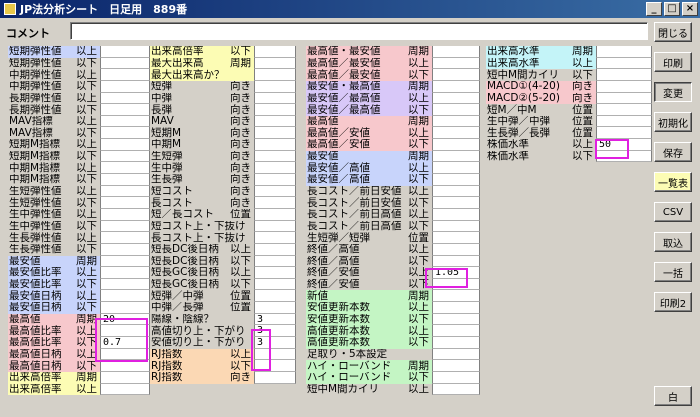 The width and height of the screenshot is (700, 417). I want to click on white-button: 白, so click(673, 396).